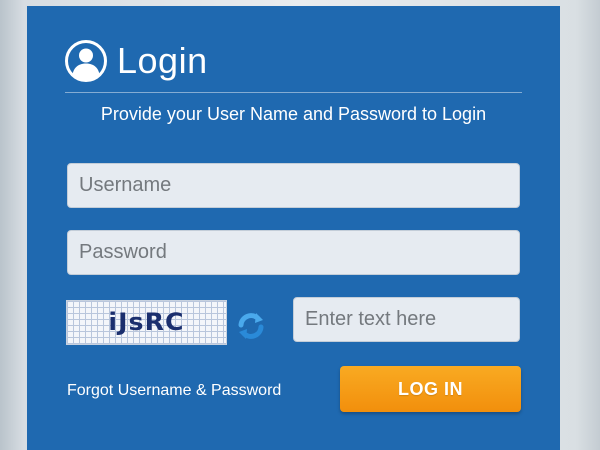  I want to click on header-divider, so click(293, 92).